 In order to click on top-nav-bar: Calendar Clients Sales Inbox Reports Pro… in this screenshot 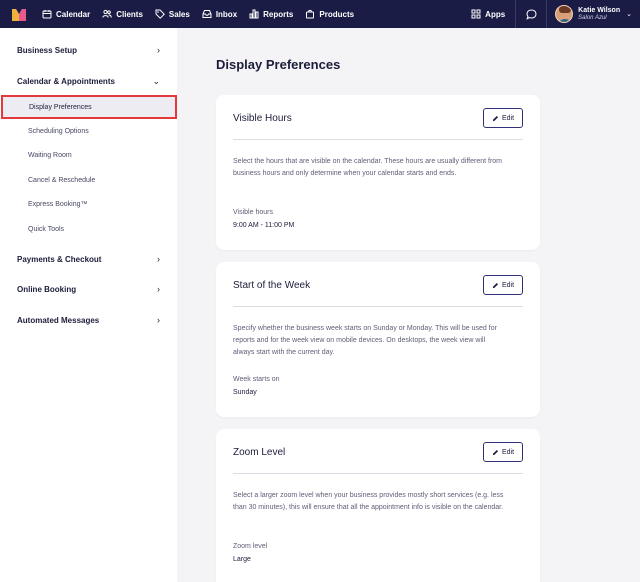, I will do `click(320, 14)`.